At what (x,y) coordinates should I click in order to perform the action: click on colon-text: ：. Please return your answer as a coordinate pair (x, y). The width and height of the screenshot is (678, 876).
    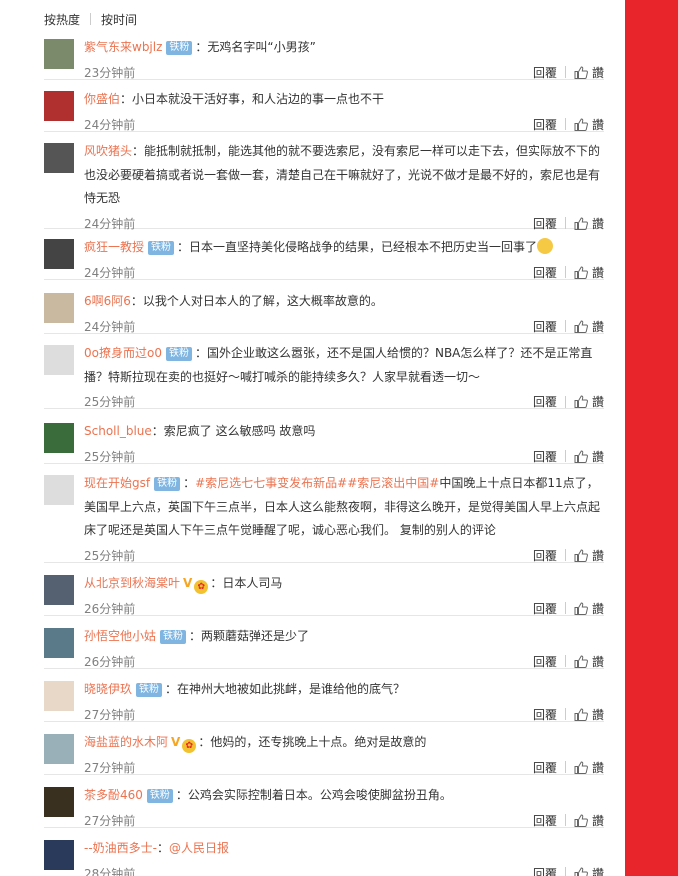
    Looking at the image, I should click on (189, 483).